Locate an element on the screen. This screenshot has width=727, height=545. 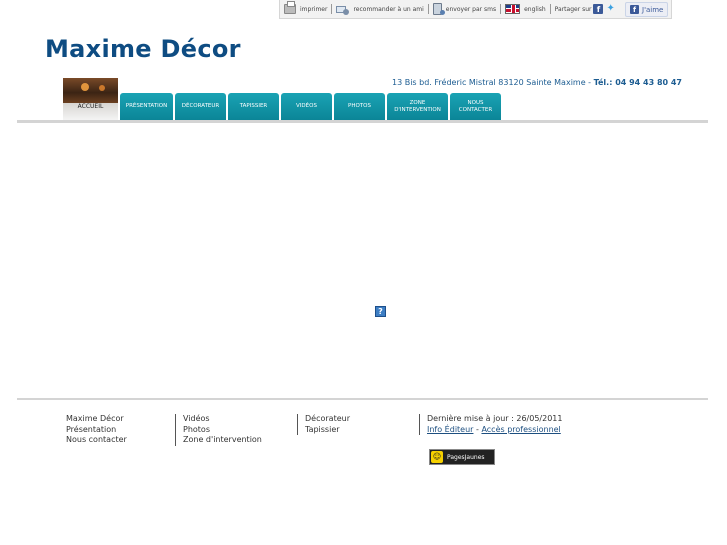
info-editeur-link: Info Éditeur is located at coordinates (450, 429).